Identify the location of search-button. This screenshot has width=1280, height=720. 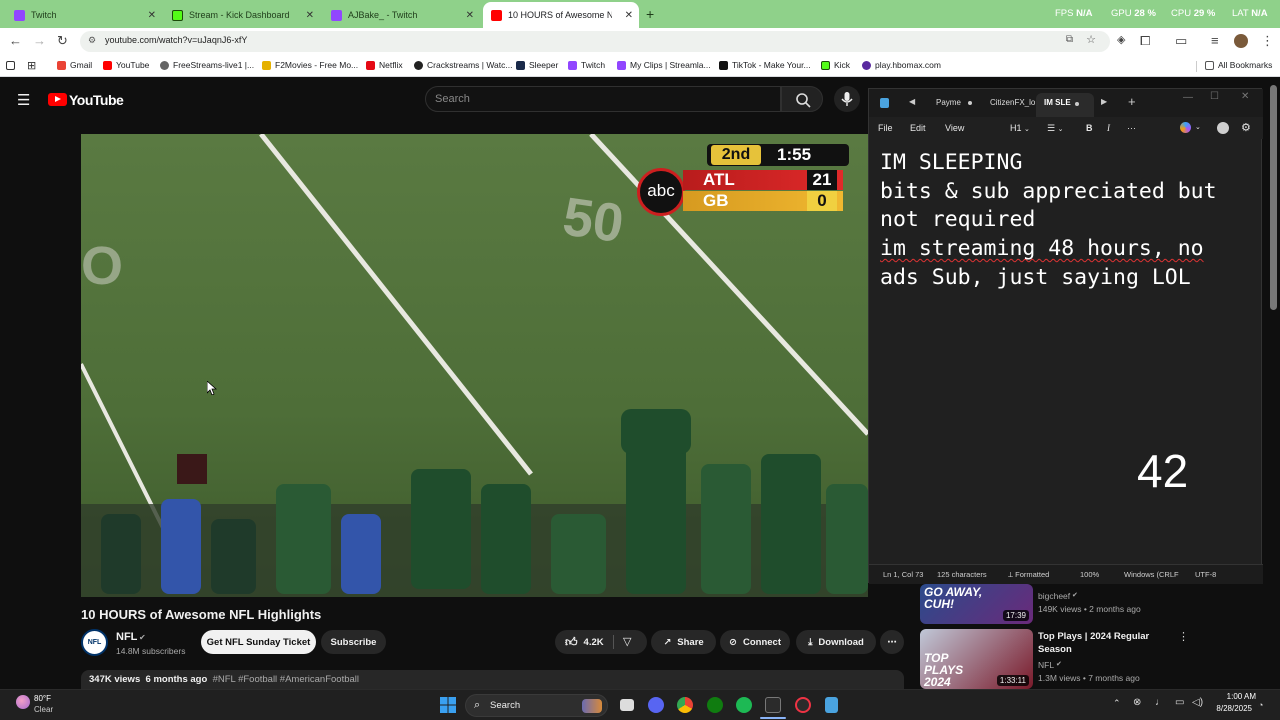
(802, 99).